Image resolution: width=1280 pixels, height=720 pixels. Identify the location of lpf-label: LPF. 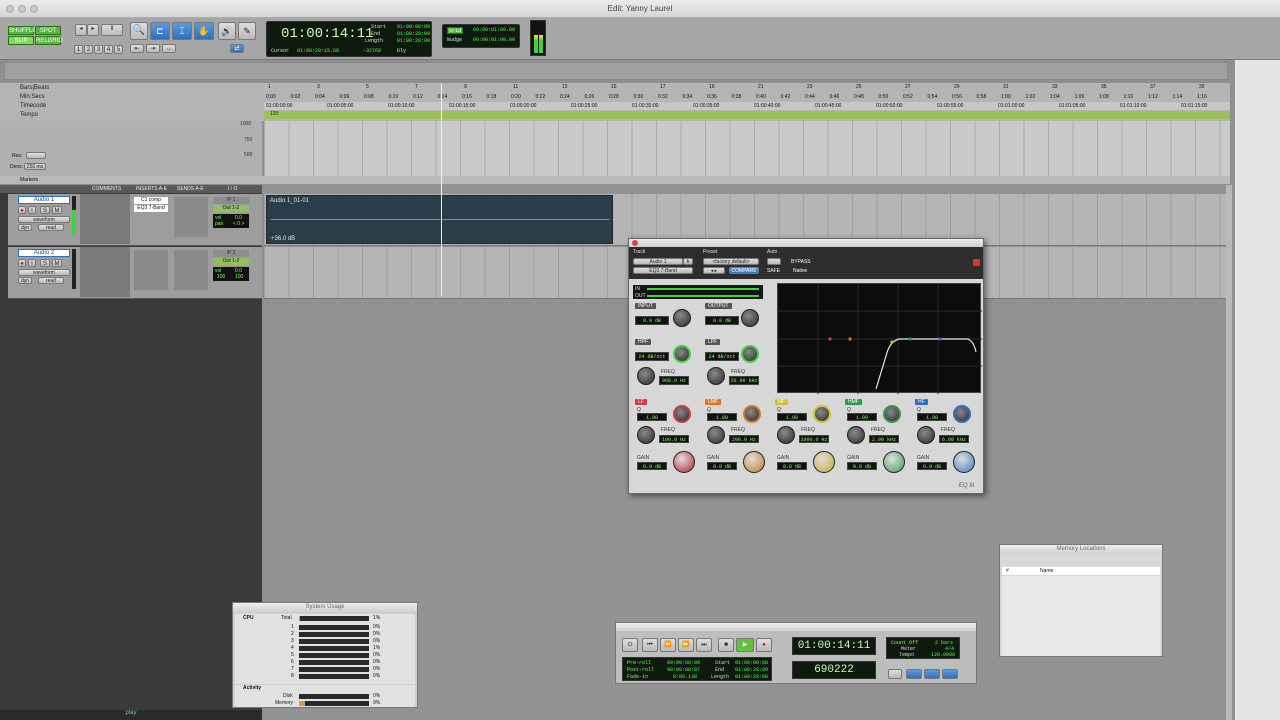
(713, 342).